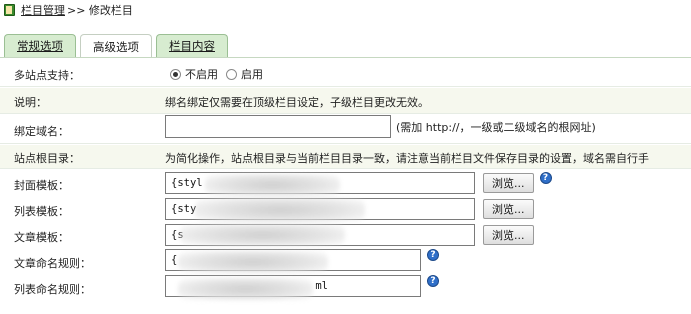 The height and width of the screenshot is (314, 691). What do you see at coordinates (345, 183) in the screenshot?
I see `row-cover-template: 封面模板： {styl 浏览... ?` at bounding box center [345, 183].